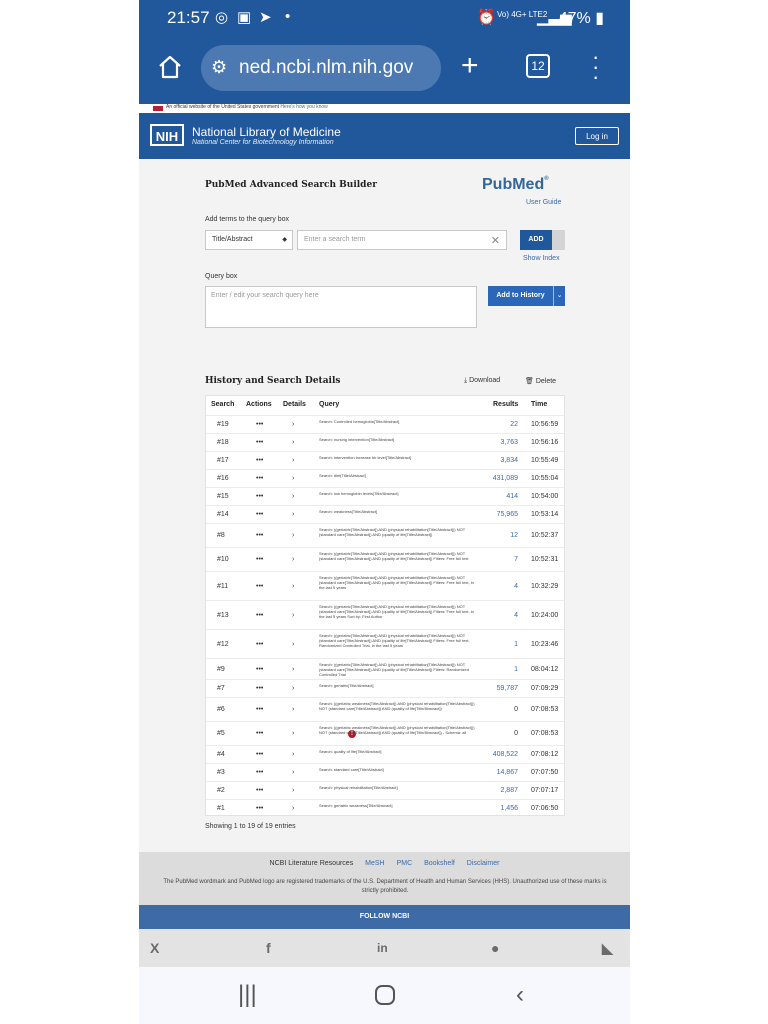 Image resolution: width=768 pixels, height=1024 pixels. What do you see at coordinates (221, 688) in the screenshot?
I see `search-number: #7` at bounding box center [221, 688].